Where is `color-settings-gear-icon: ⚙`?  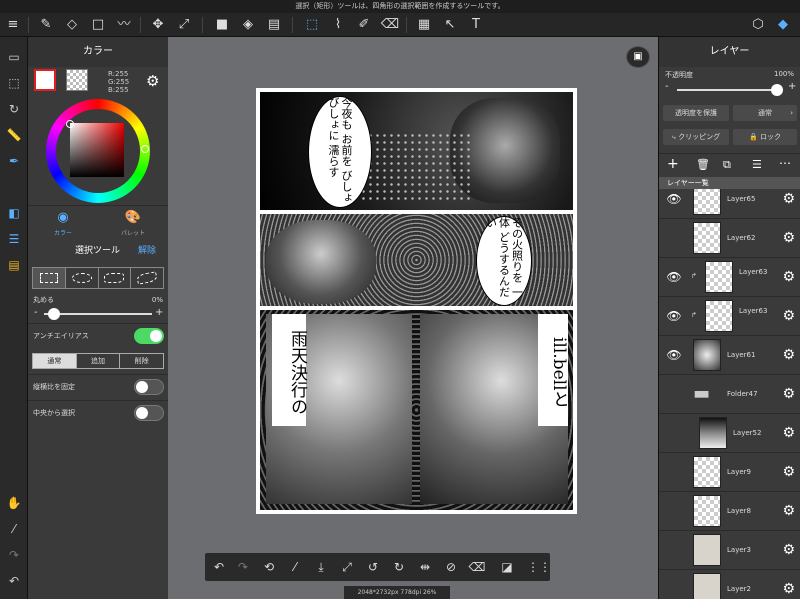 color-settings-gear-icon: ⚙ is located at coordinates (152, 81).